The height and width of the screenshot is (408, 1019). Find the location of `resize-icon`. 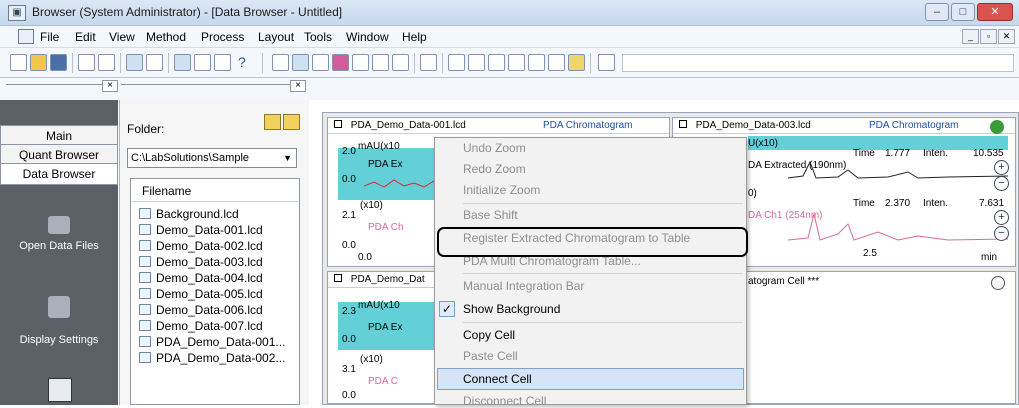

resize-icon is located at coordinates (556, 62).